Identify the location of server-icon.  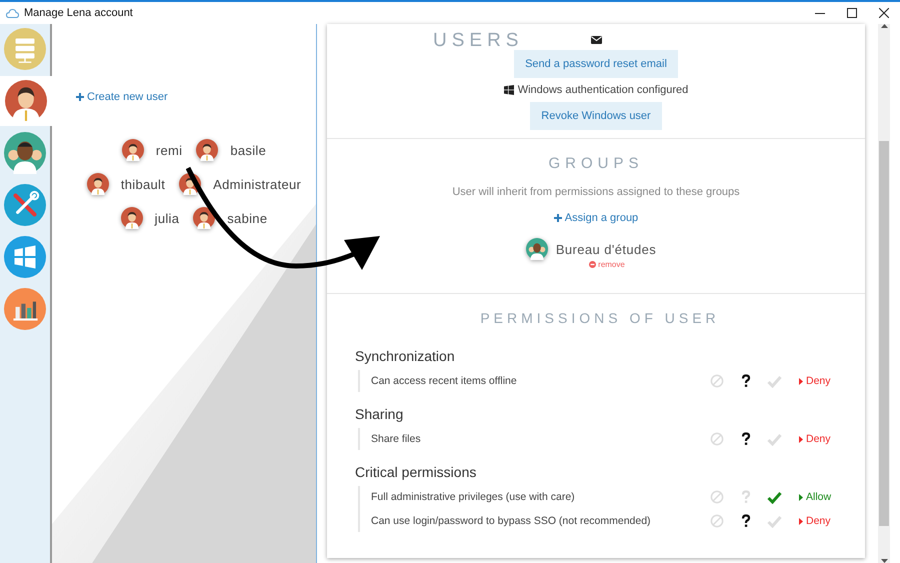
(25, 49).